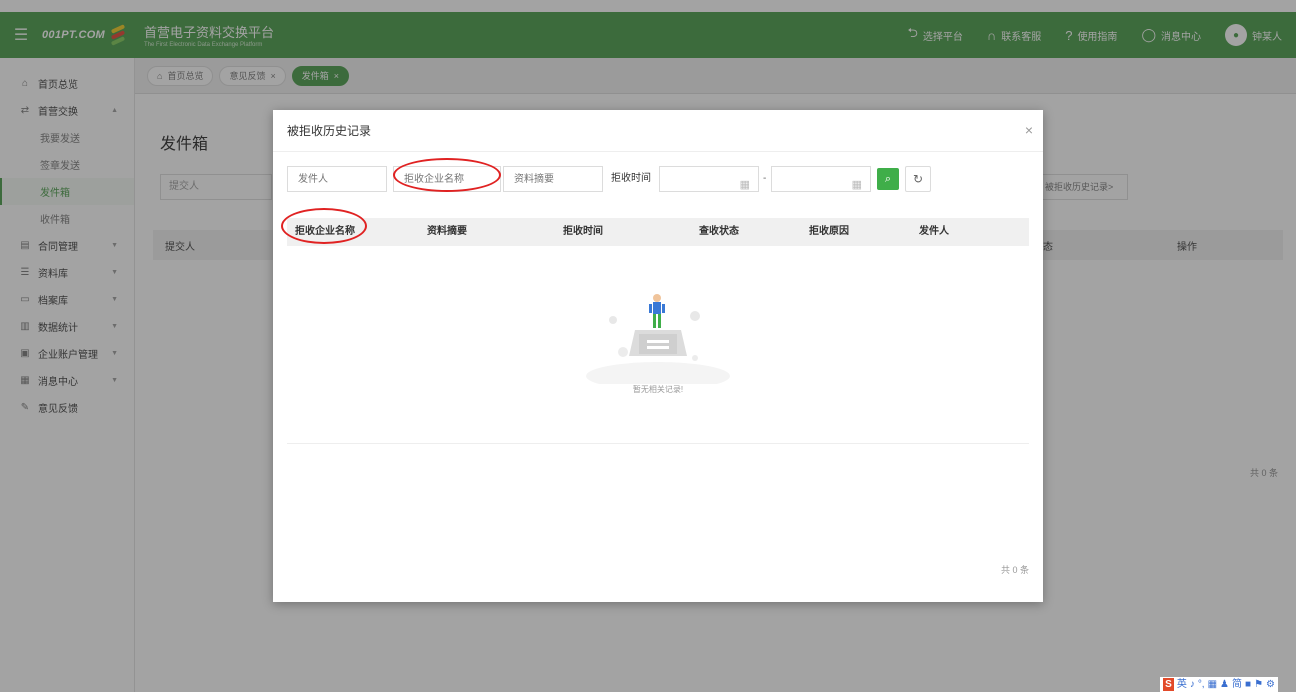 This screenshot has width=1296, height=692. What do you see at coordinates (658, 389) in the screenshot?
I see `empty-text: 暂无相关记录!` at bounding box center [658, 389].